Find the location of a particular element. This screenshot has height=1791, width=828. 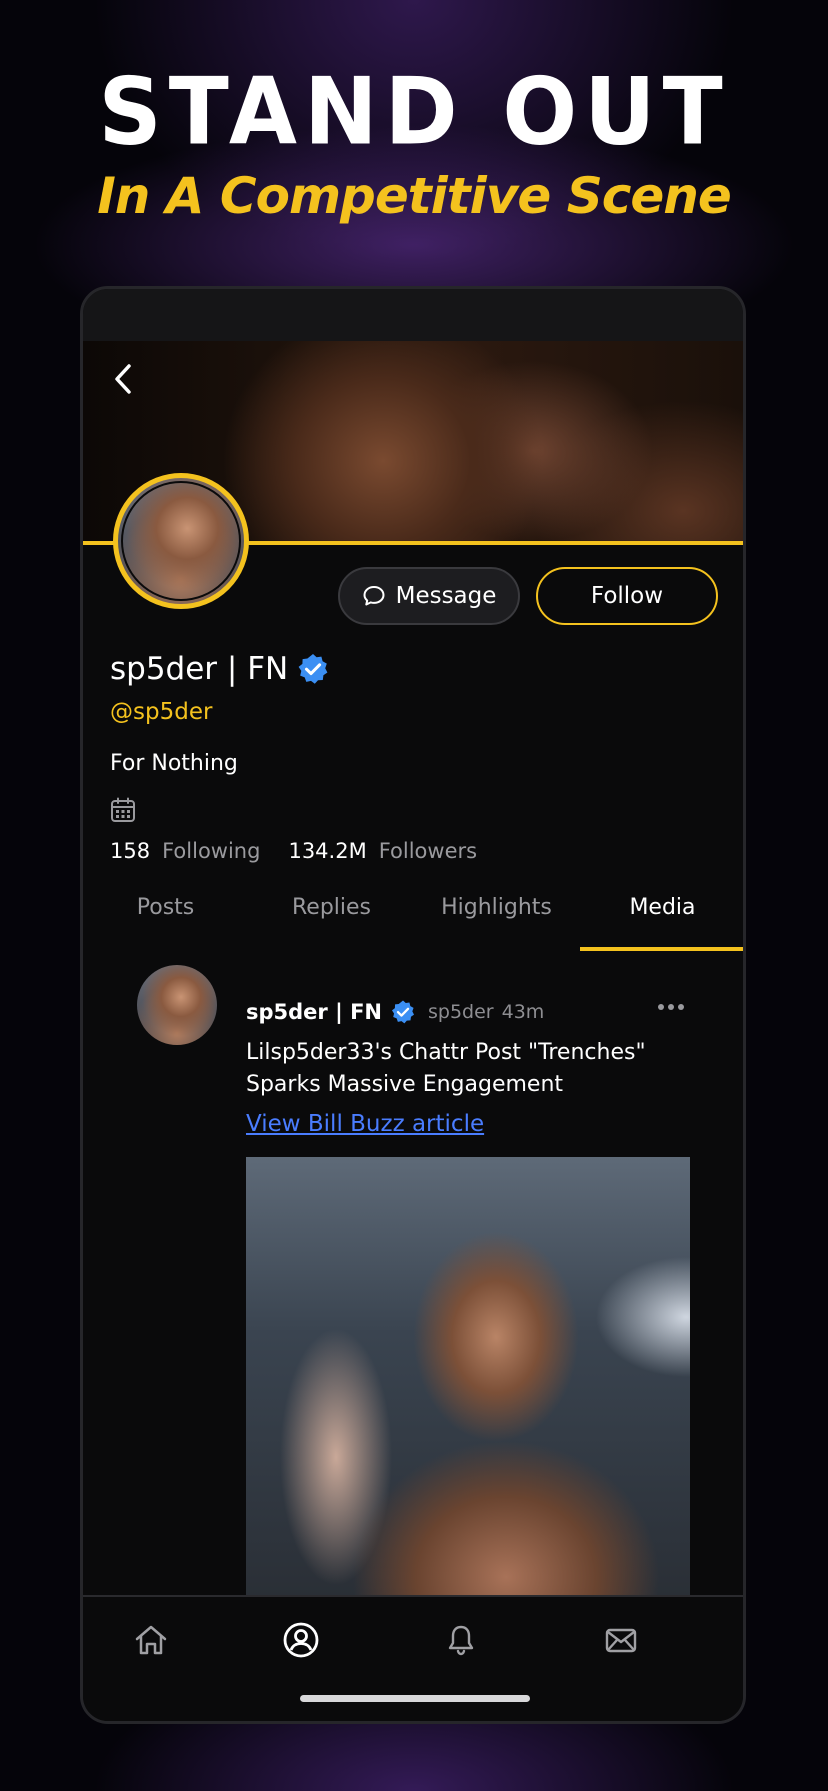

post-media-image is located at coordinates (468, 1377).